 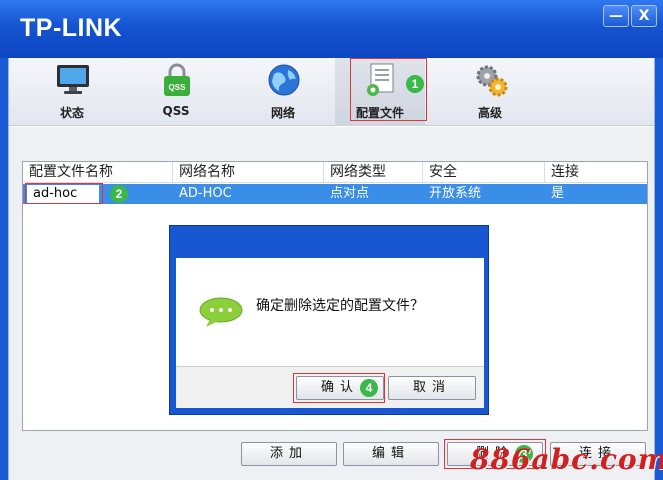 What do you see at coordinates (492, 81) in the screenshot?
I see `gears-icon` at bounding box center [492, 81].